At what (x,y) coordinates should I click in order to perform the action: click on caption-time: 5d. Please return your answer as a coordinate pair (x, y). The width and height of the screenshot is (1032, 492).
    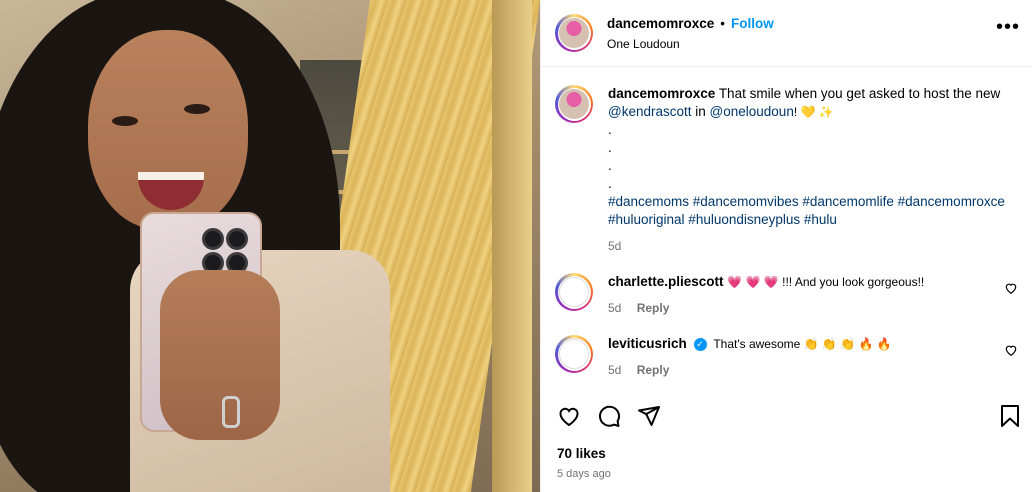
    Looking at the image, I should click on (614, 246).